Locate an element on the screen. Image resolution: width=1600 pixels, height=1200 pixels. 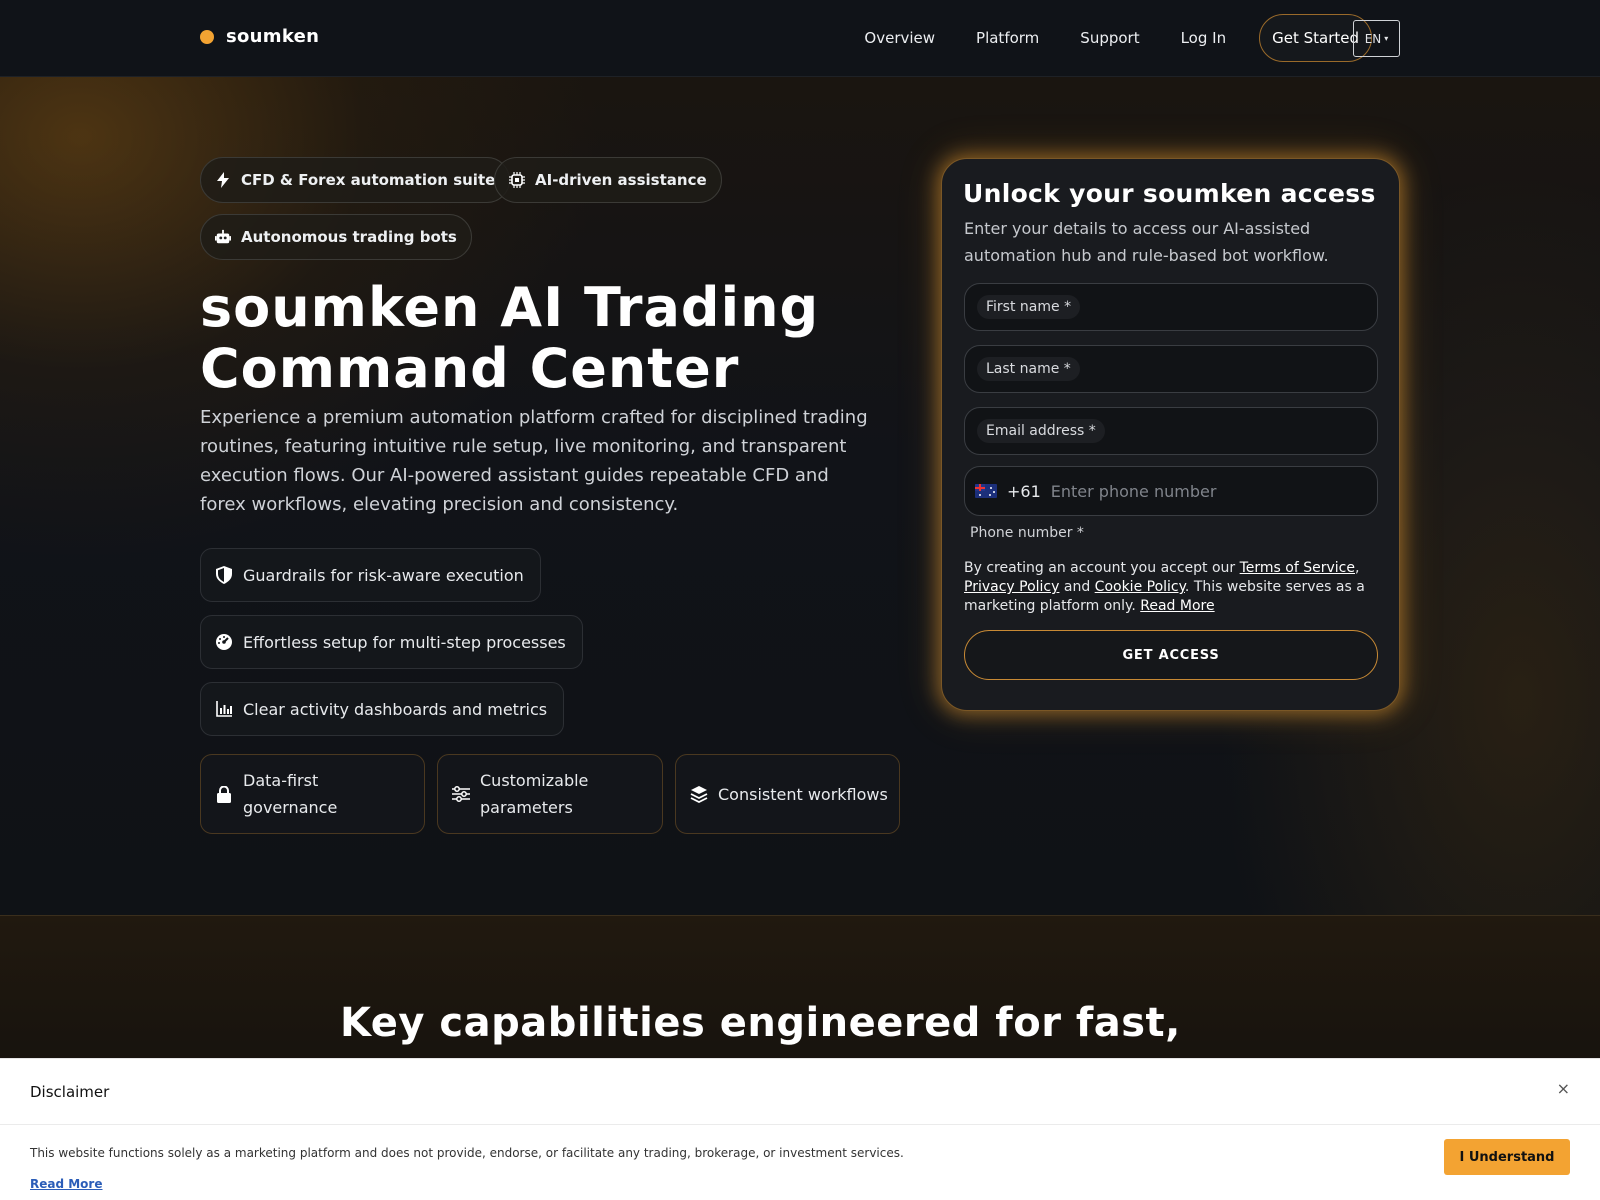
sliders-icon is located at coordinates (461, 794).